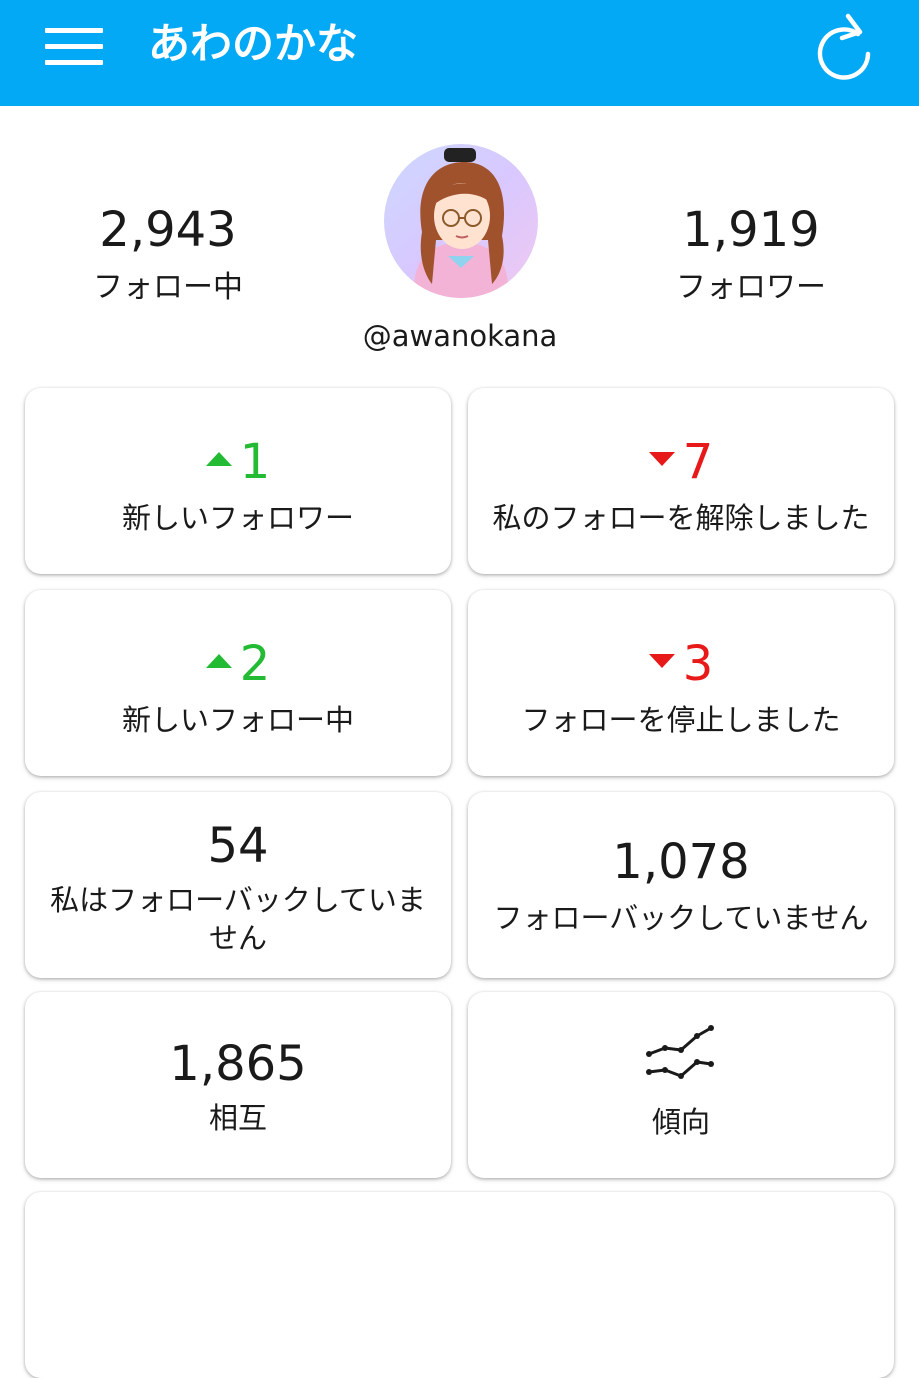 This screenshot has height=1378, width=919. I want to click on followers-stat: 1,919 フォロワー, so click(751, 255).